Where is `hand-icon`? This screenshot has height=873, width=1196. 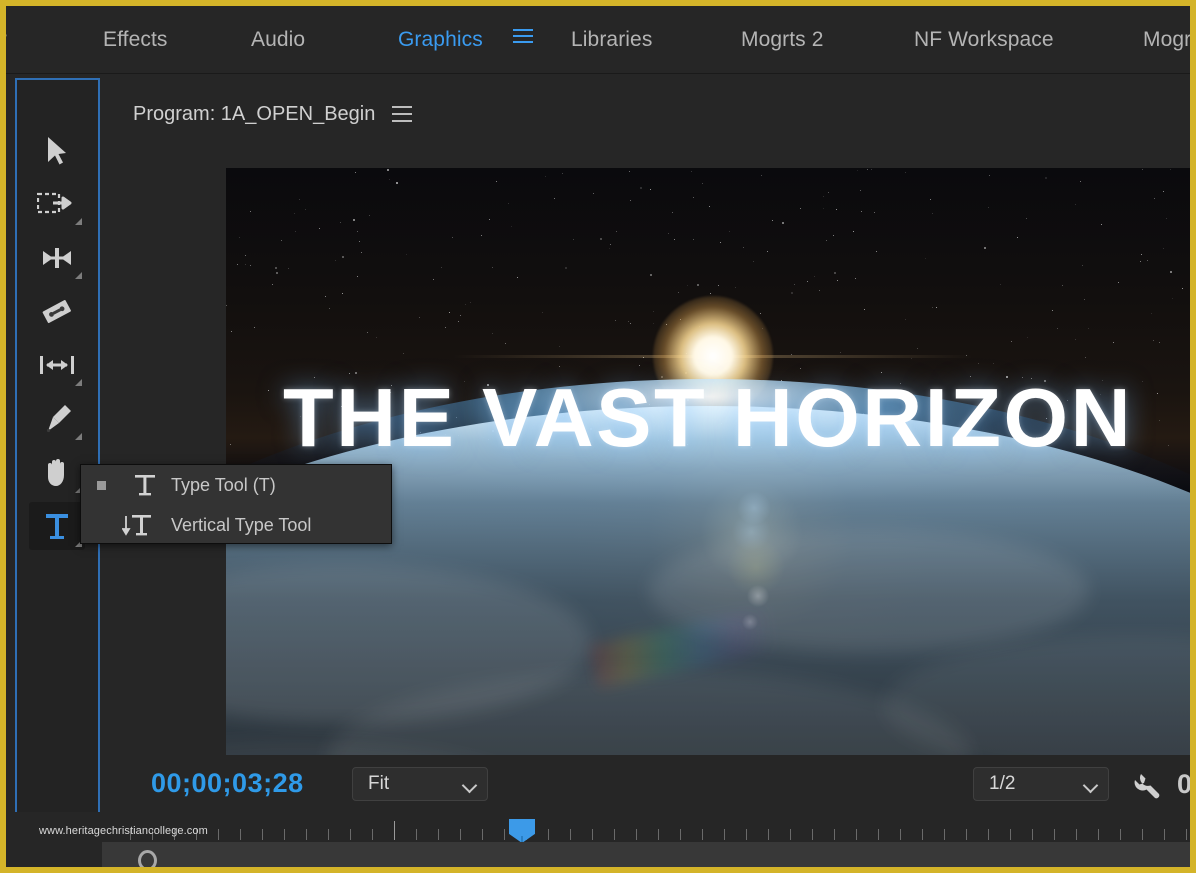 hand-icon is located at coordinates (56, 472).